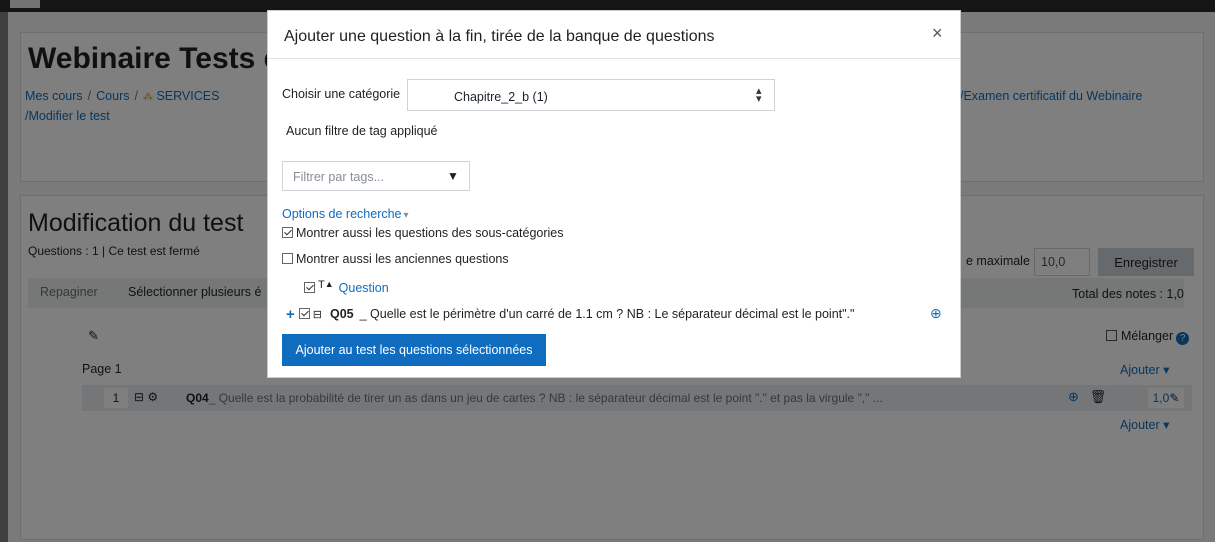  What do you see at coordinates (936, 313) in the screenshot?
I see `preview-icon: ⊕` at bounding box center [936, 313].